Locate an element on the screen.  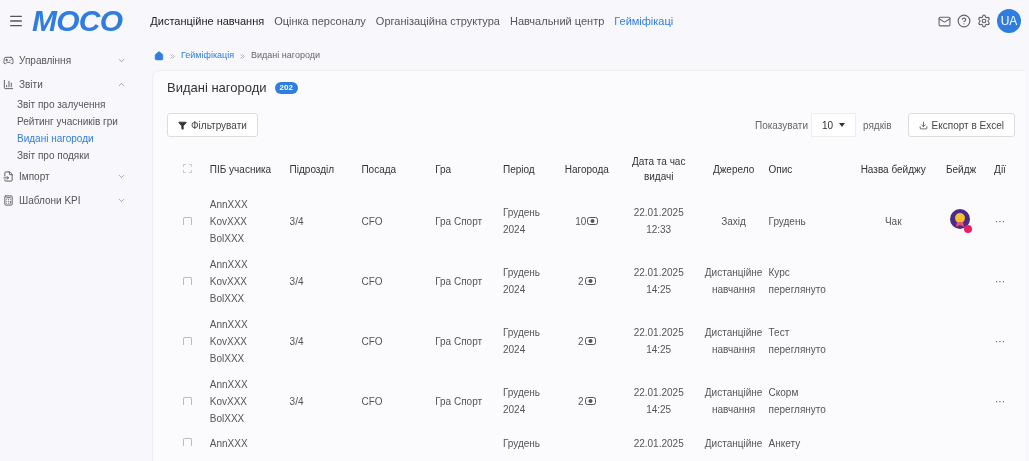
count-badge: 202 is located at coordinates (286, 88).